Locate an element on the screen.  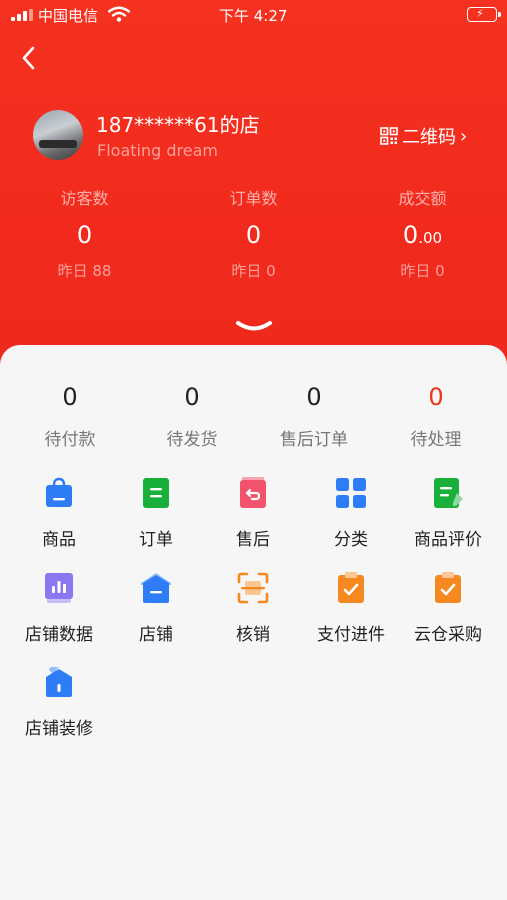
menu-item-cloud-purchase: 云仓采购 is located at coordinates (448, 608).